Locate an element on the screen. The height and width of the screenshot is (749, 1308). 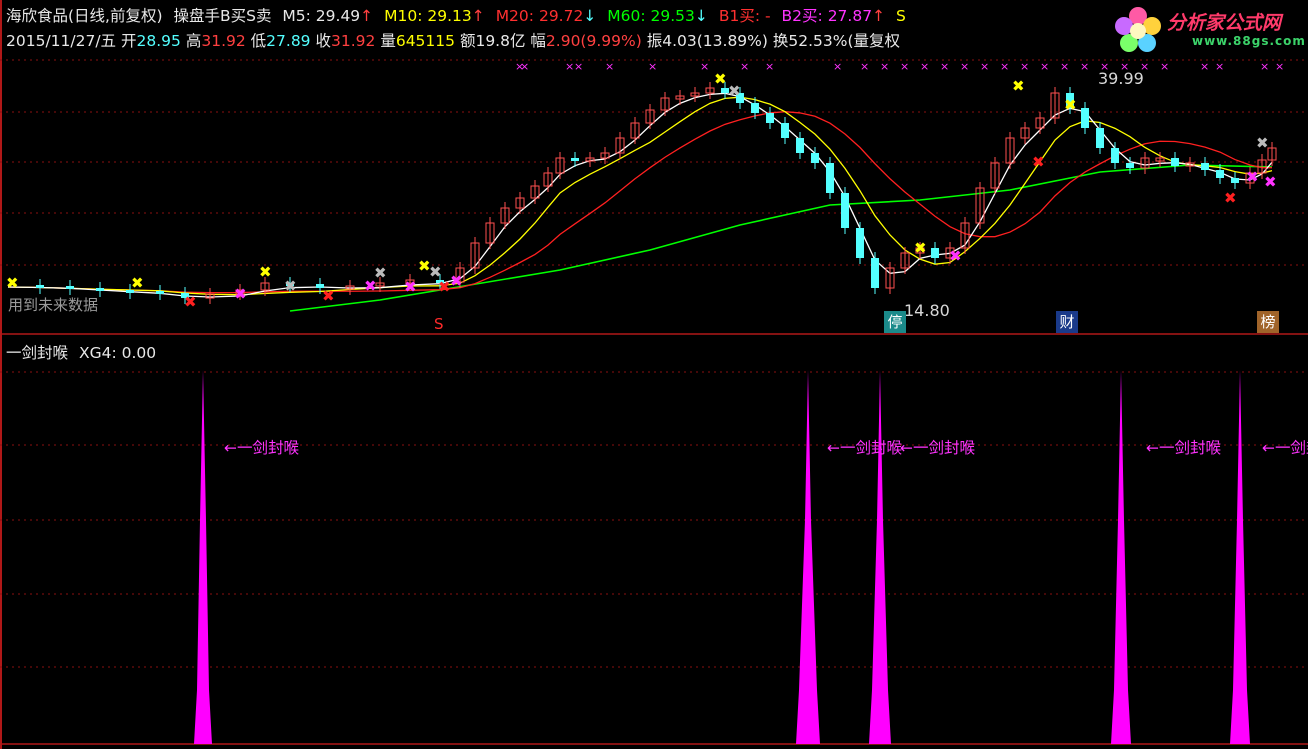
xg-label: XG4: is located at coordinates (97, 353).